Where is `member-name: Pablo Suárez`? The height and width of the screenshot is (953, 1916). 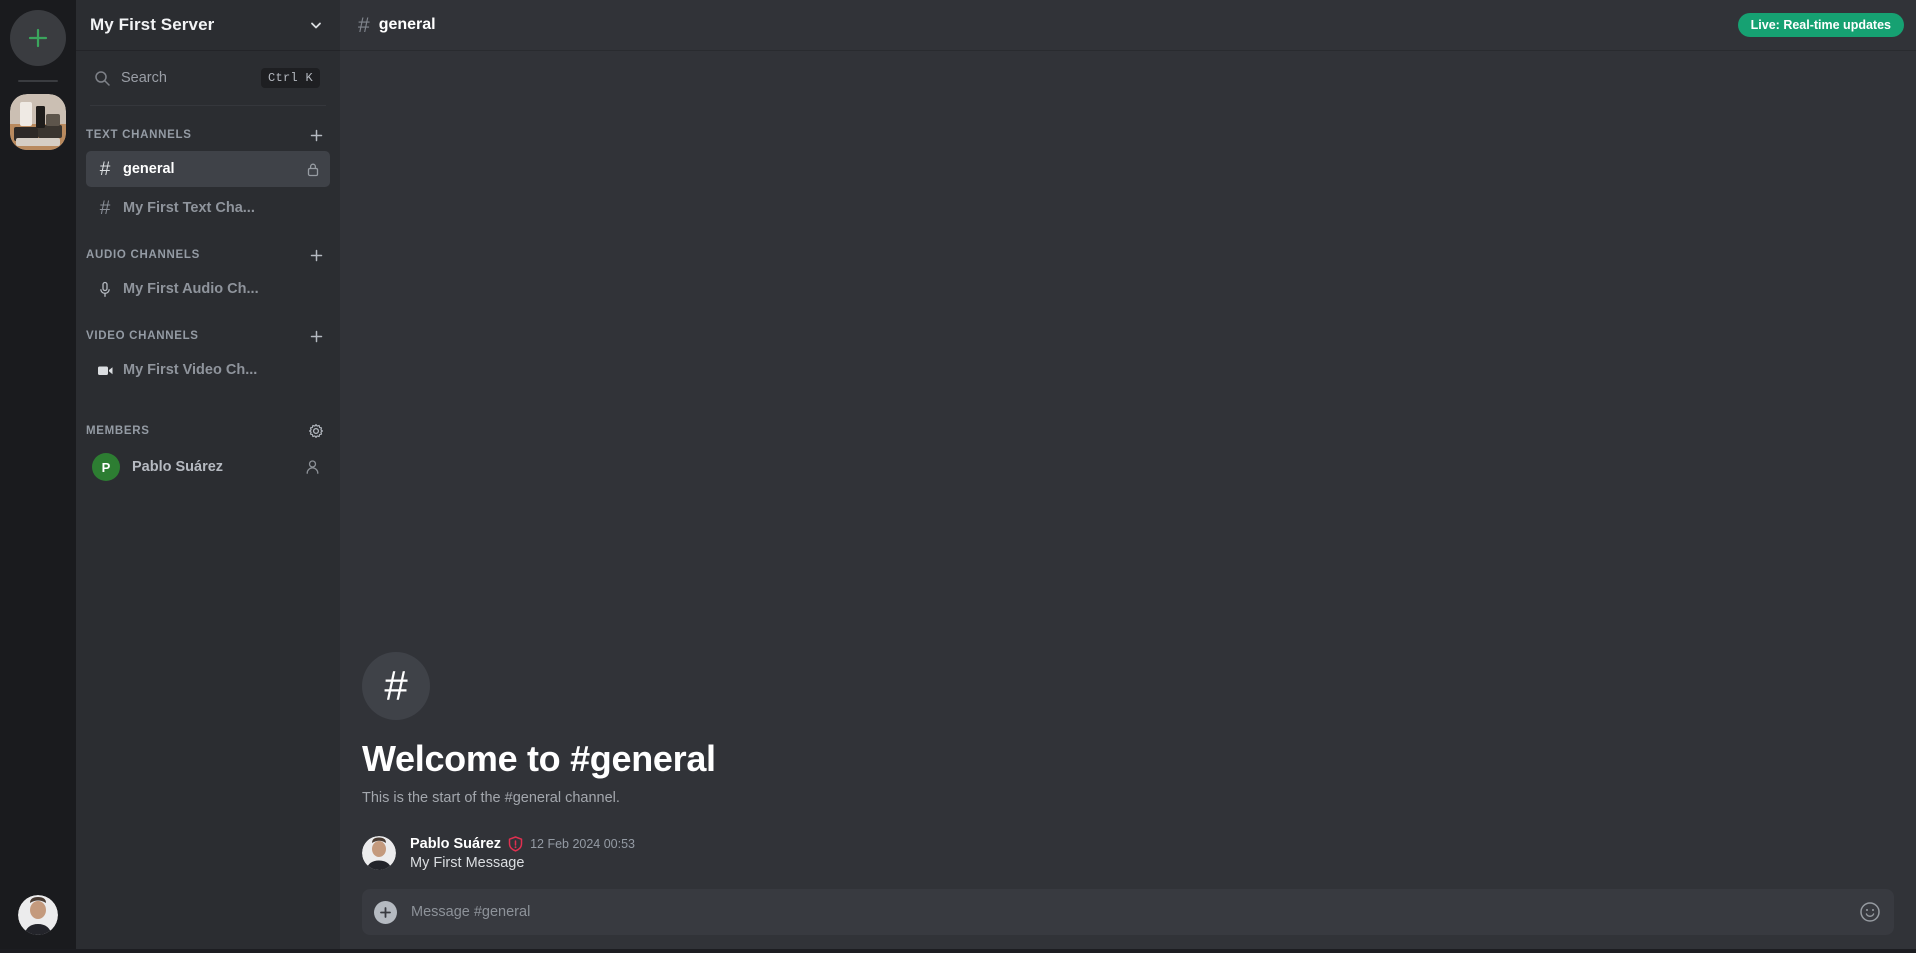 member-name: Pablo Suárez is located at coordinates (178, 467).